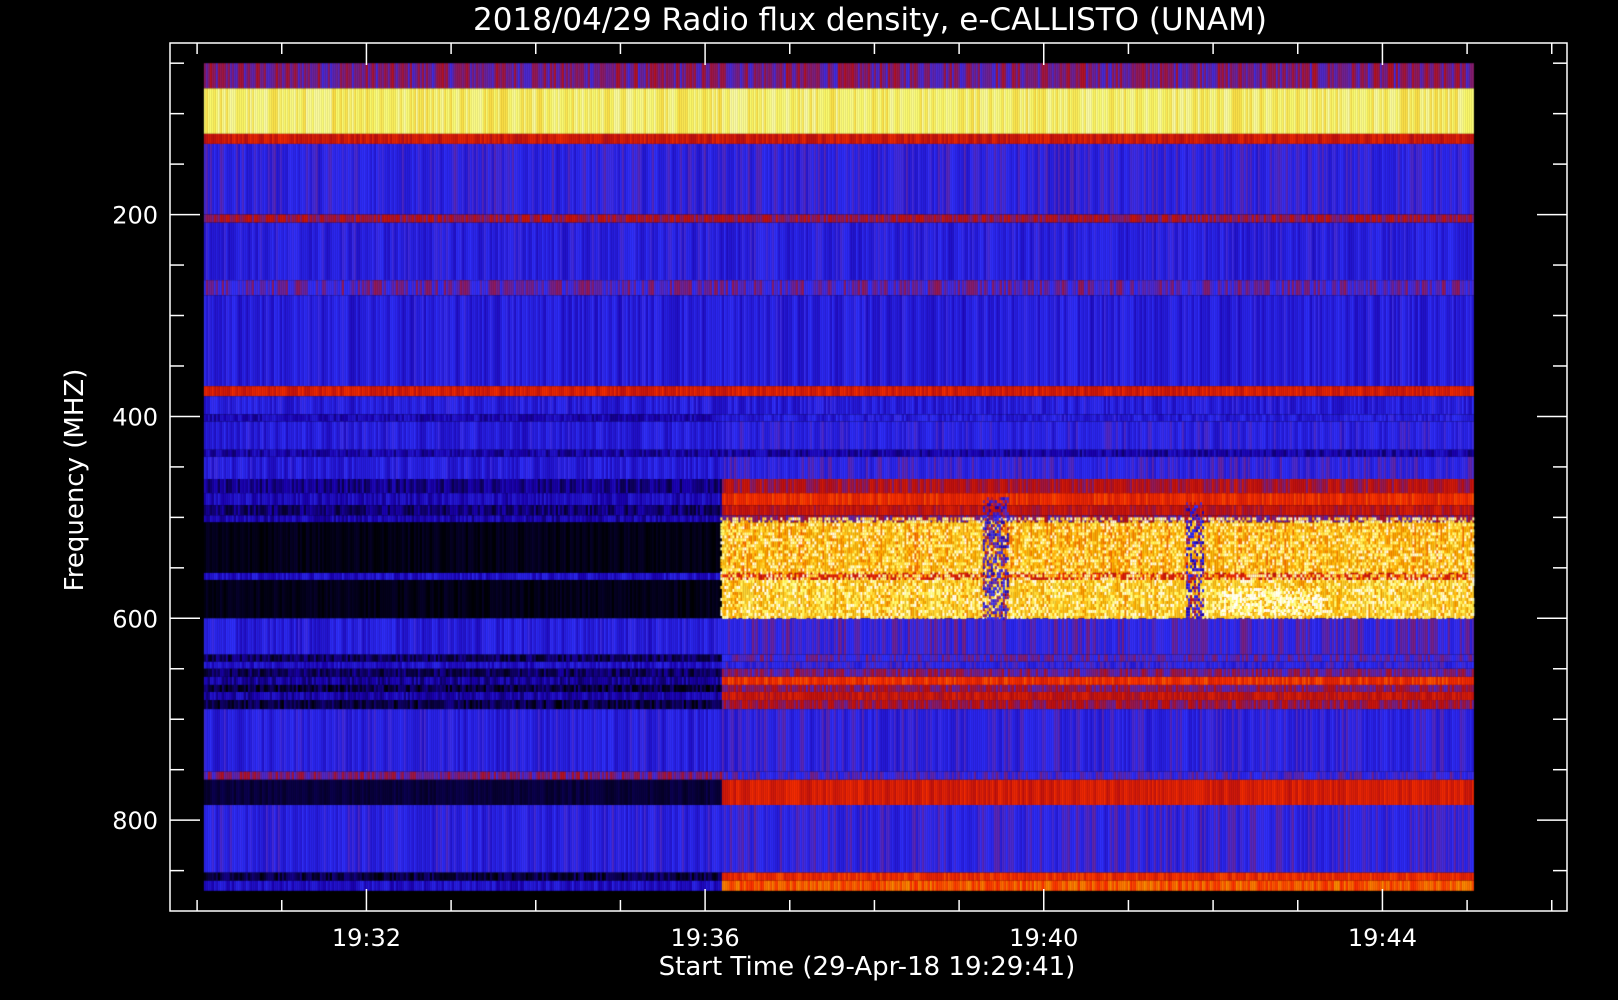  I want to click on x-tick-label: 19:36, so click(705, 938).